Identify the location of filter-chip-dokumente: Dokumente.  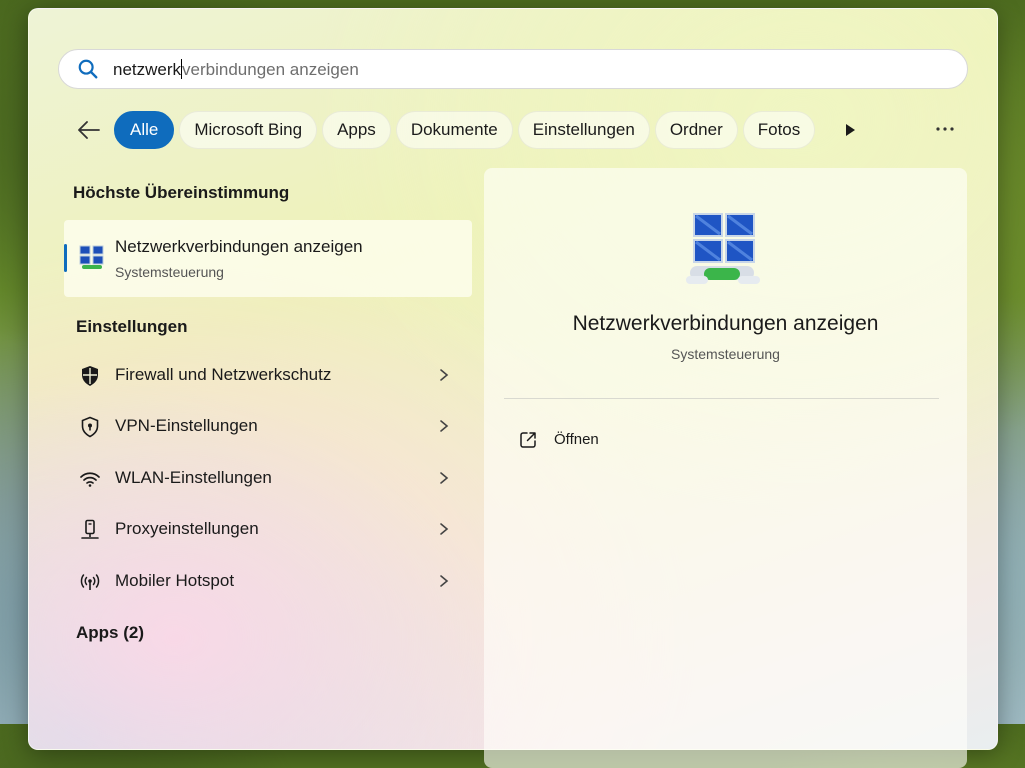
(454, 130).